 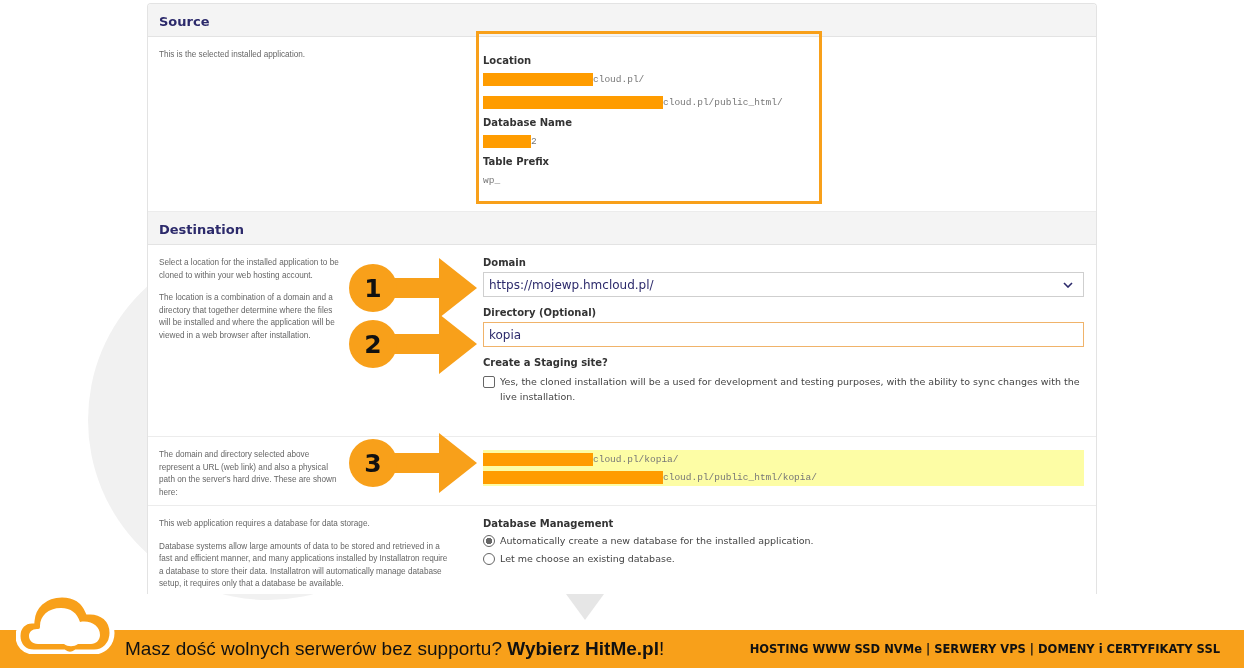 I want to click on description-text: Select a location for the installed application to be cloned to within your web hosting account., so click(x=249, y=269).